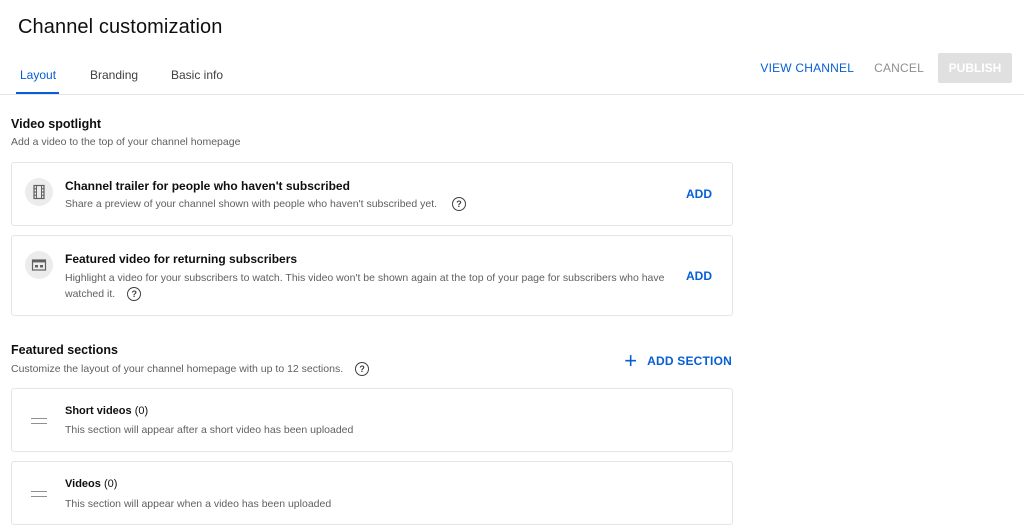 The image size is (1024, 531). What do you see at coordinates (120, 27) in the screenshot?
I see `page-title: Channel customization` at bounding box center [120, 27].